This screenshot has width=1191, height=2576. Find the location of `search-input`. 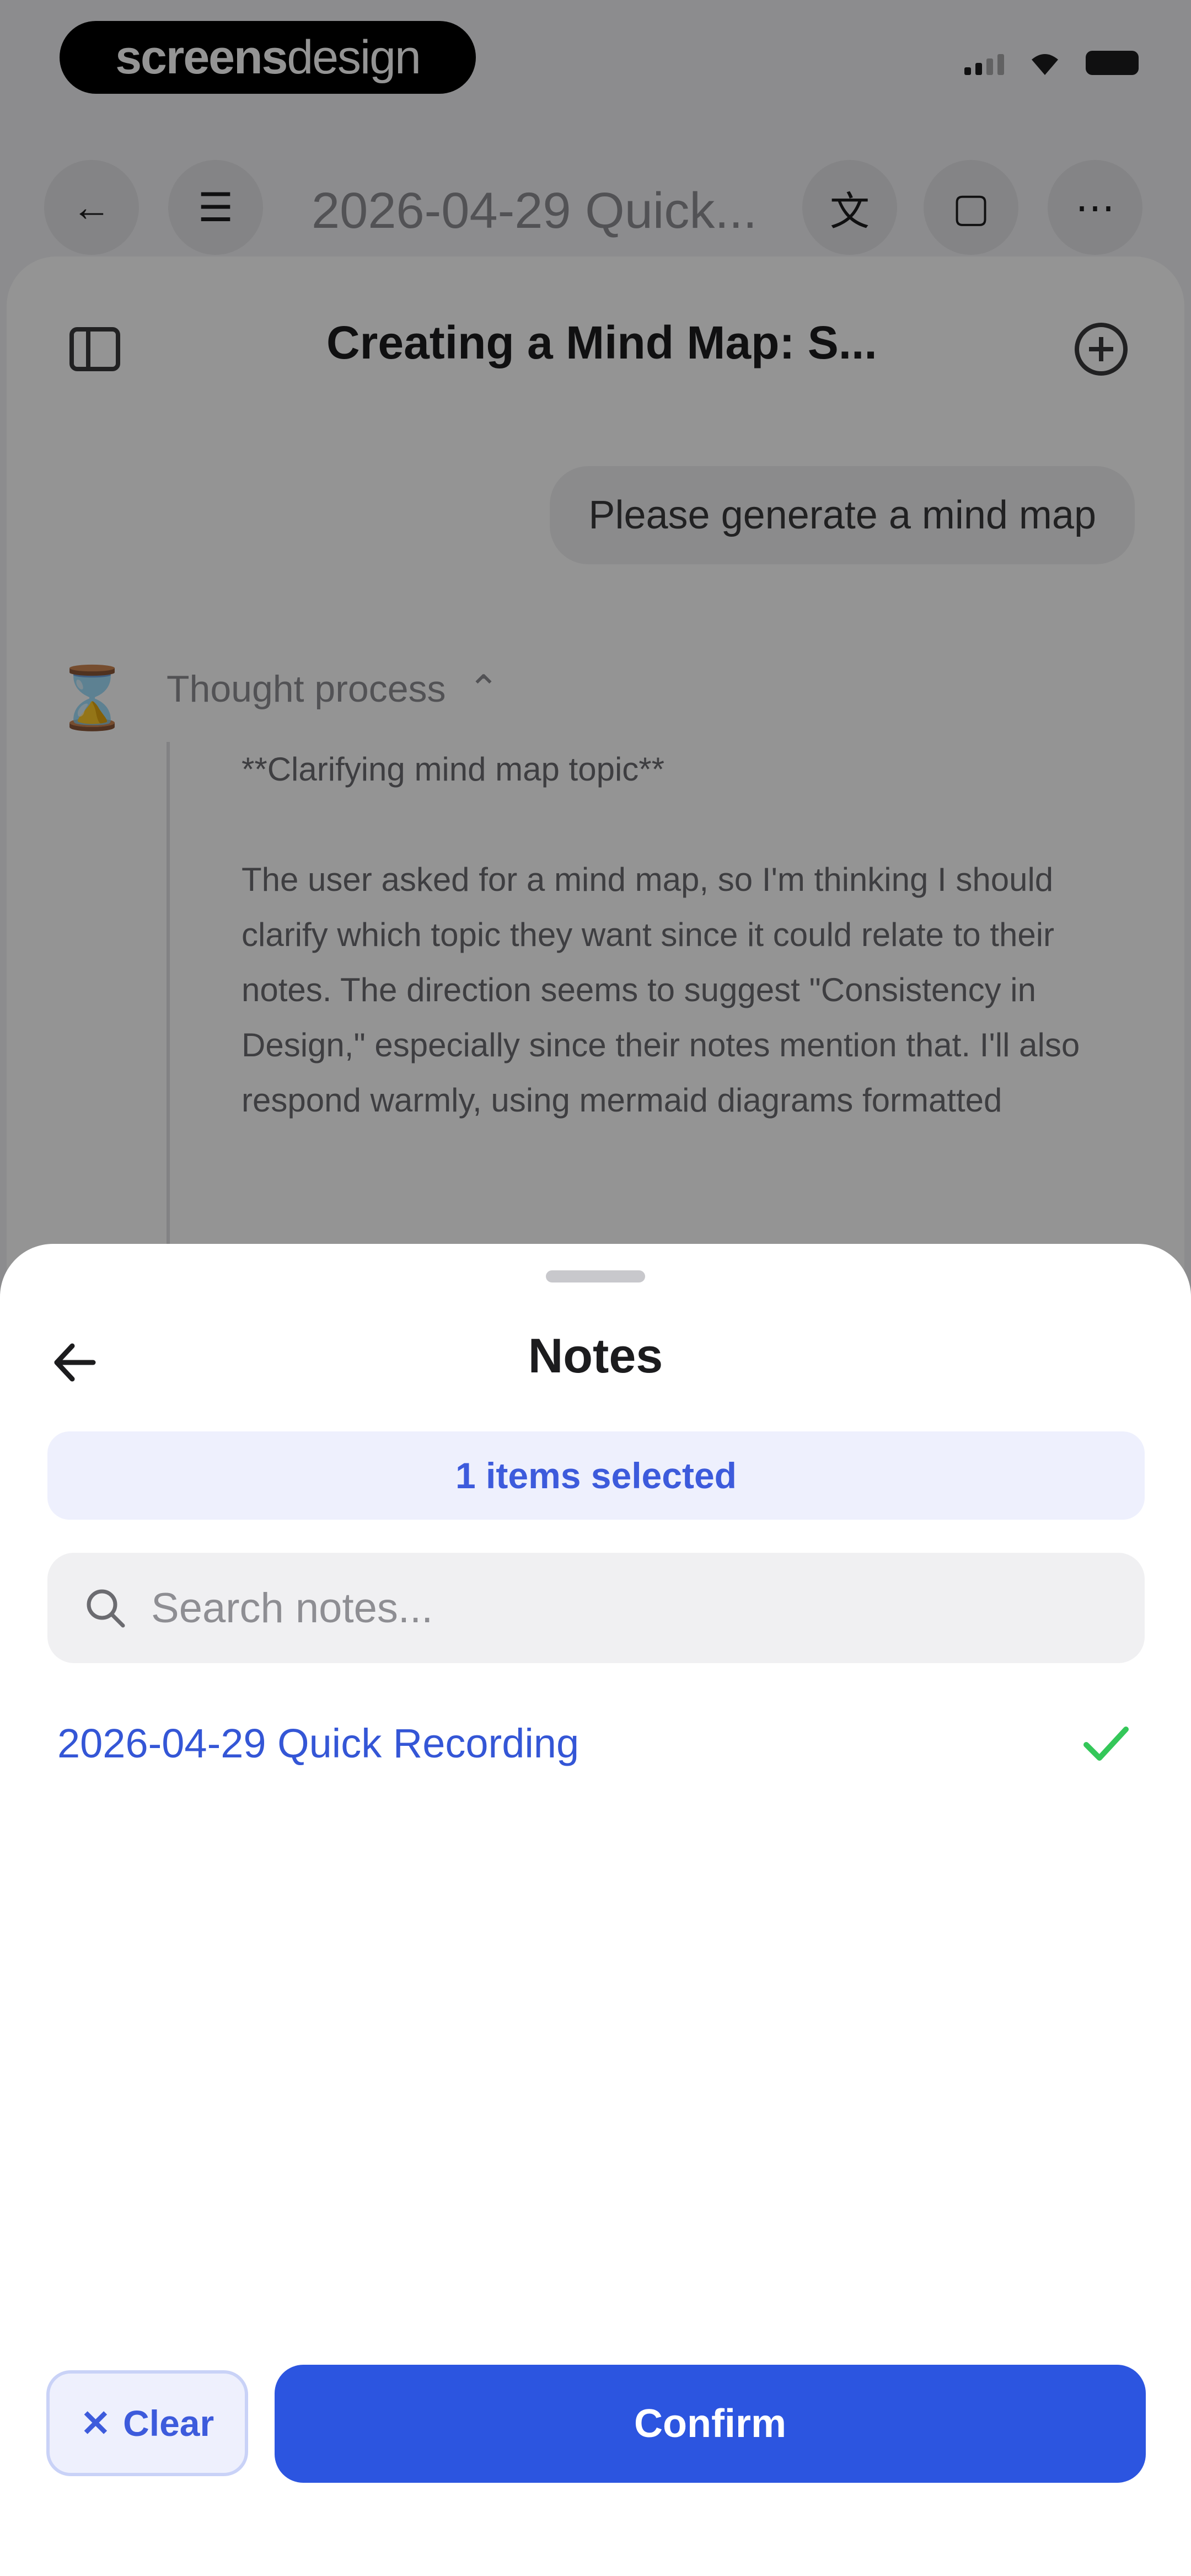

search-input is located at coordinates (620, 1608).